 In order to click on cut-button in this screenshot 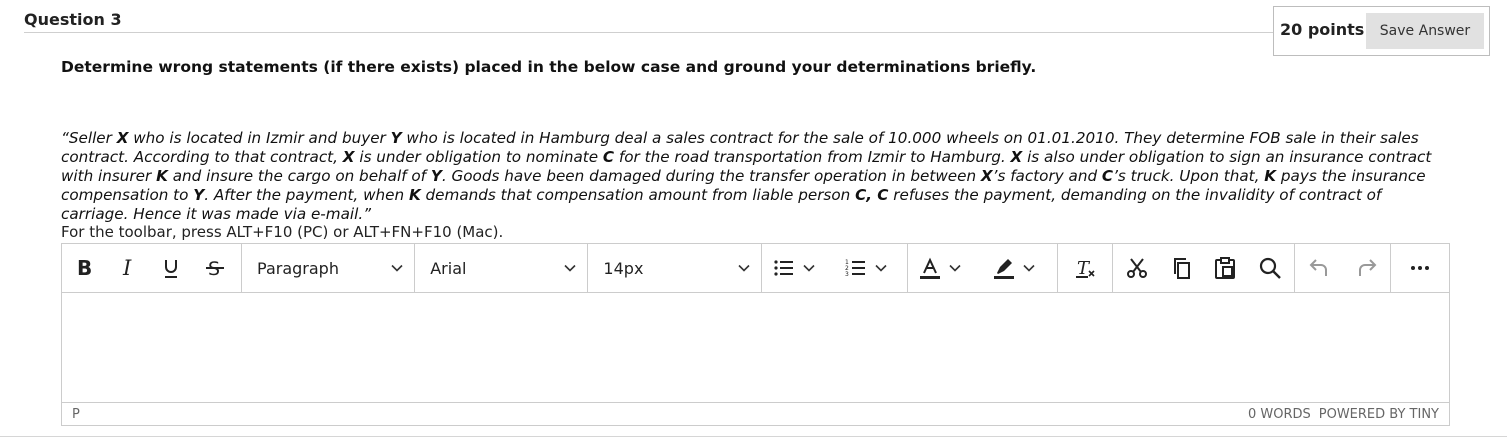, I will do `click(1137, 268)`.